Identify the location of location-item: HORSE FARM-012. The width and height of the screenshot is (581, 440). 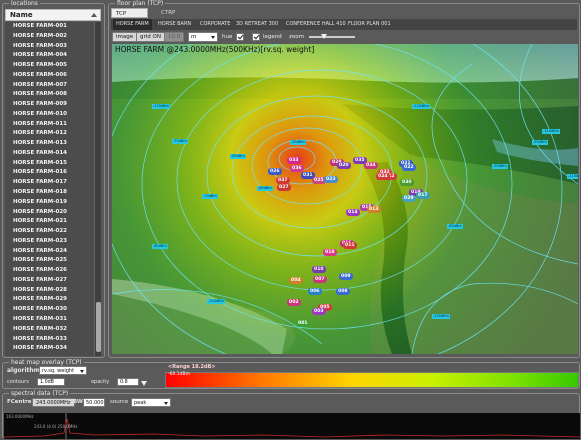
(49, 134).